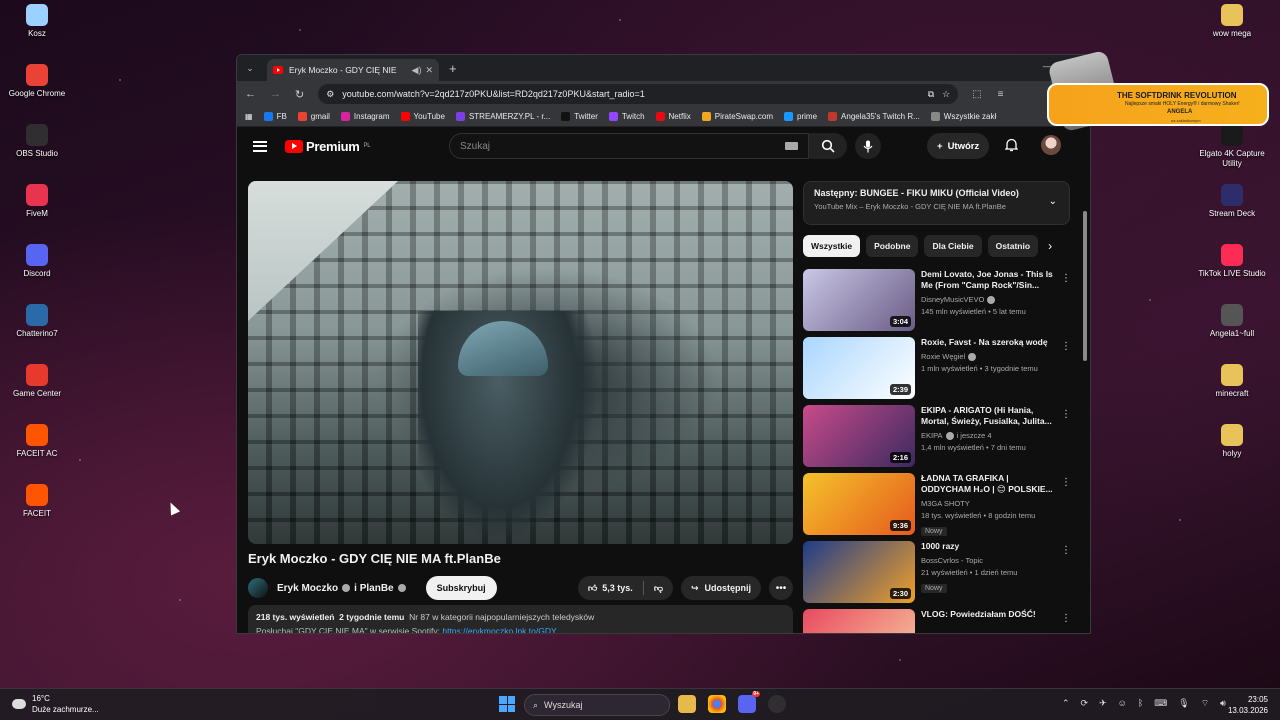  Describe the element at coordinates (341, 588) in the screenshot. I see `channel-name: Eryk Moczko i PlanBe` at that location.